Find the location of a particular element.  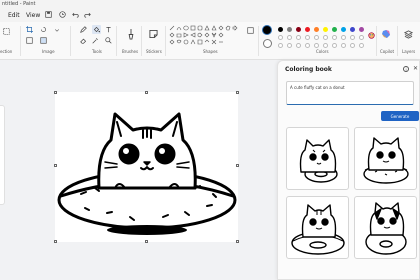

text-icon is located at coordinates (108, 29).